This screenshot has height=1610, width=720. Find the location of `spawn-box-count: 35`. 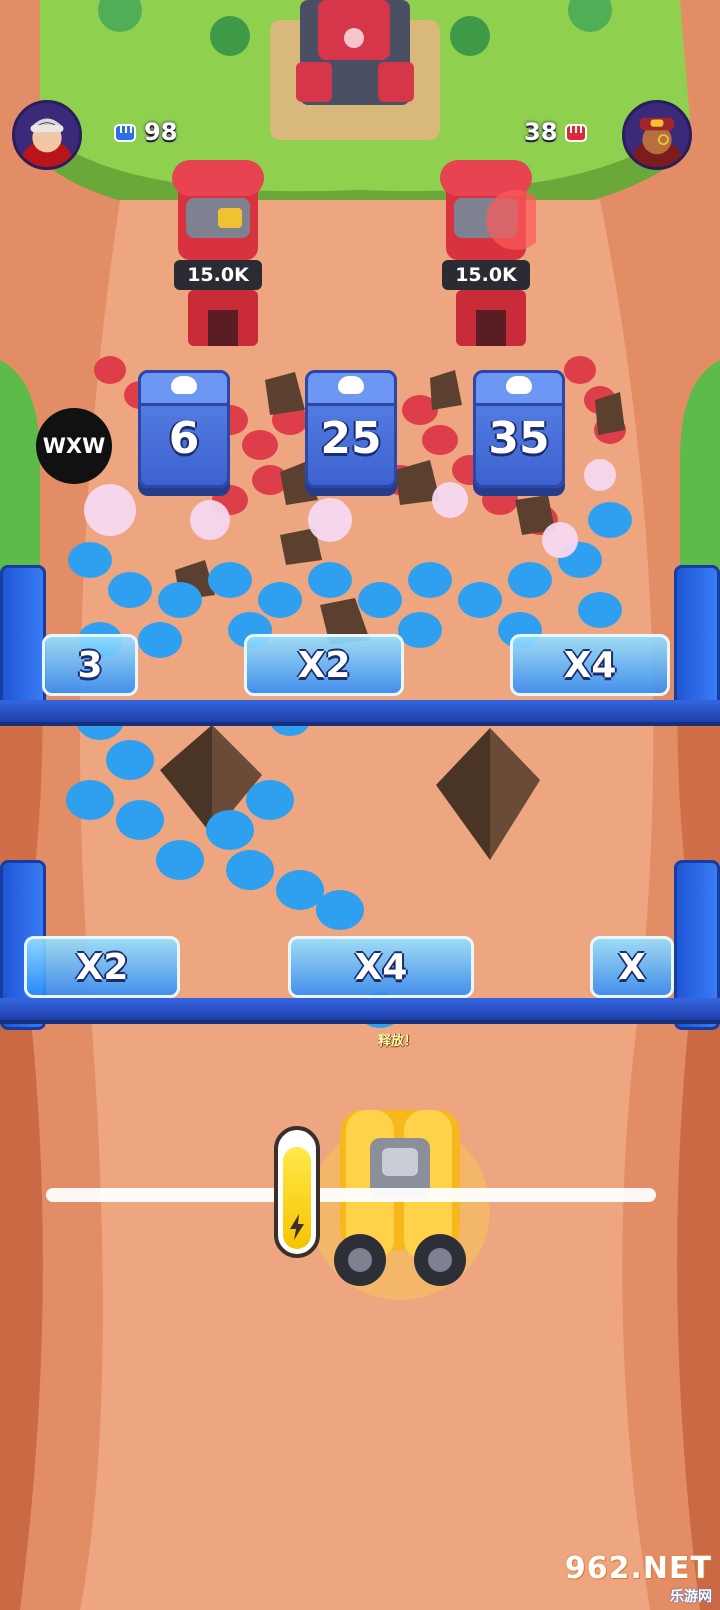

spawn-box-count: 35 is located at coordinates (519, 438).